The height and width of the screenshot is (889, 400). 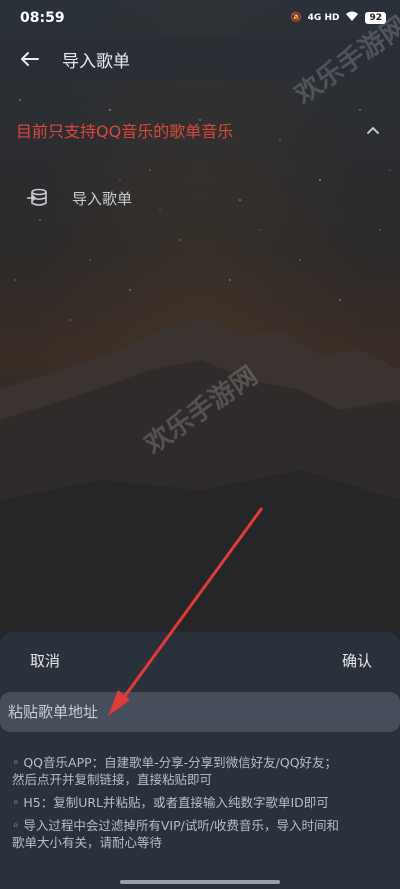 I want to click on notice-section: 目前只支持QQ音乐的歌单音乐, so click(x=200, y=130).